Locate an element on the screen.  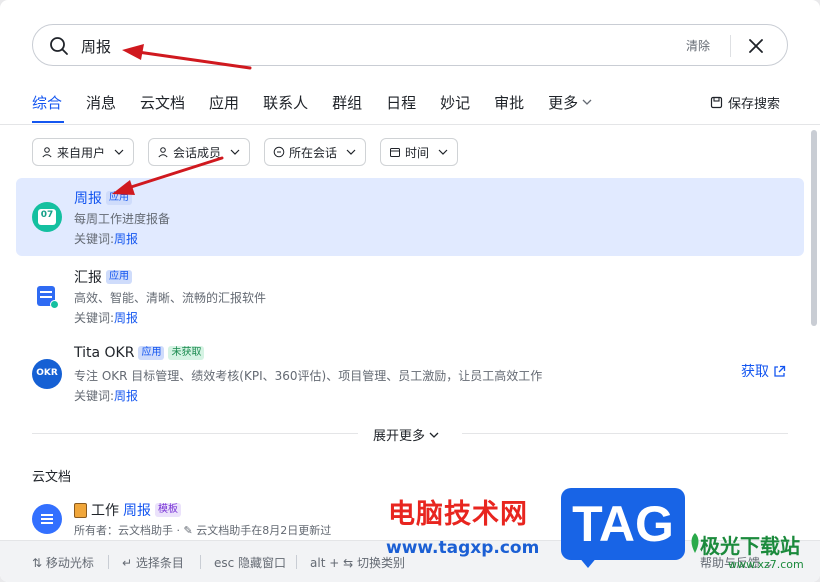
tab-apps: 应用 is located at coordinates (224, 102).